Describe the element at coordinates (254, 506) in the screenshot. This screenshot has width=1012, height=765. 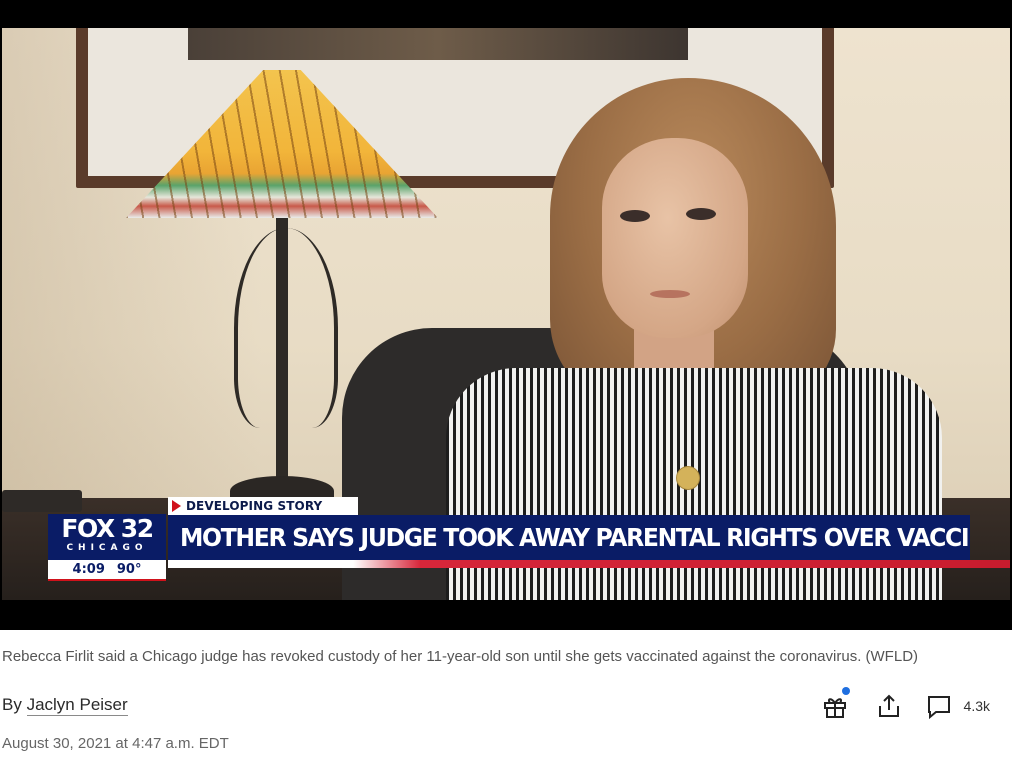
I see `developing-story-label: DEVELOPING STORY` at that location.